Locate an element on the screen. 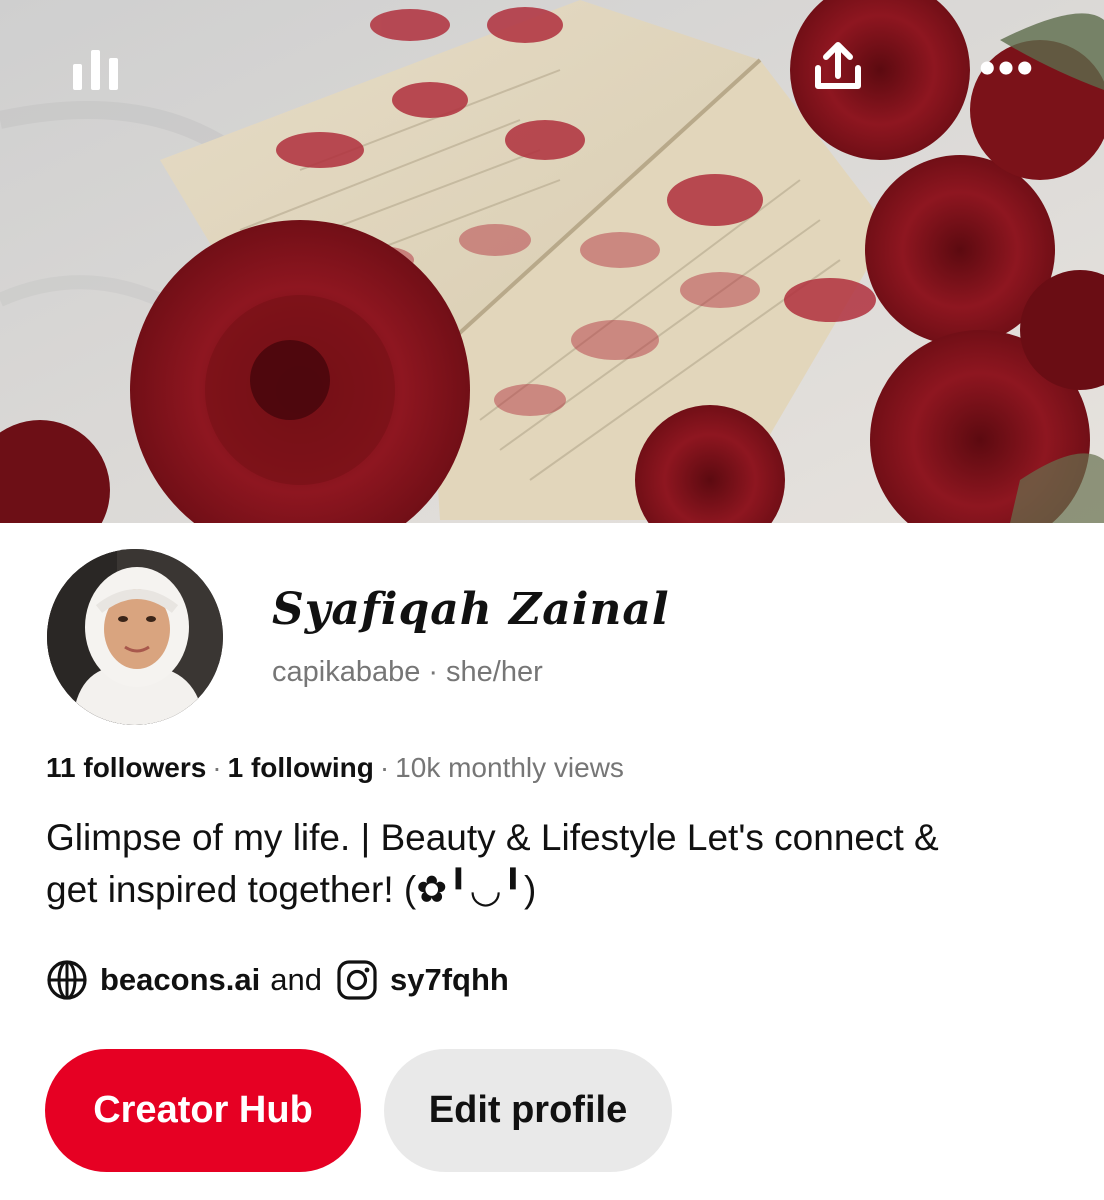  pronouns: she/her is located at coordinates (494, 672).